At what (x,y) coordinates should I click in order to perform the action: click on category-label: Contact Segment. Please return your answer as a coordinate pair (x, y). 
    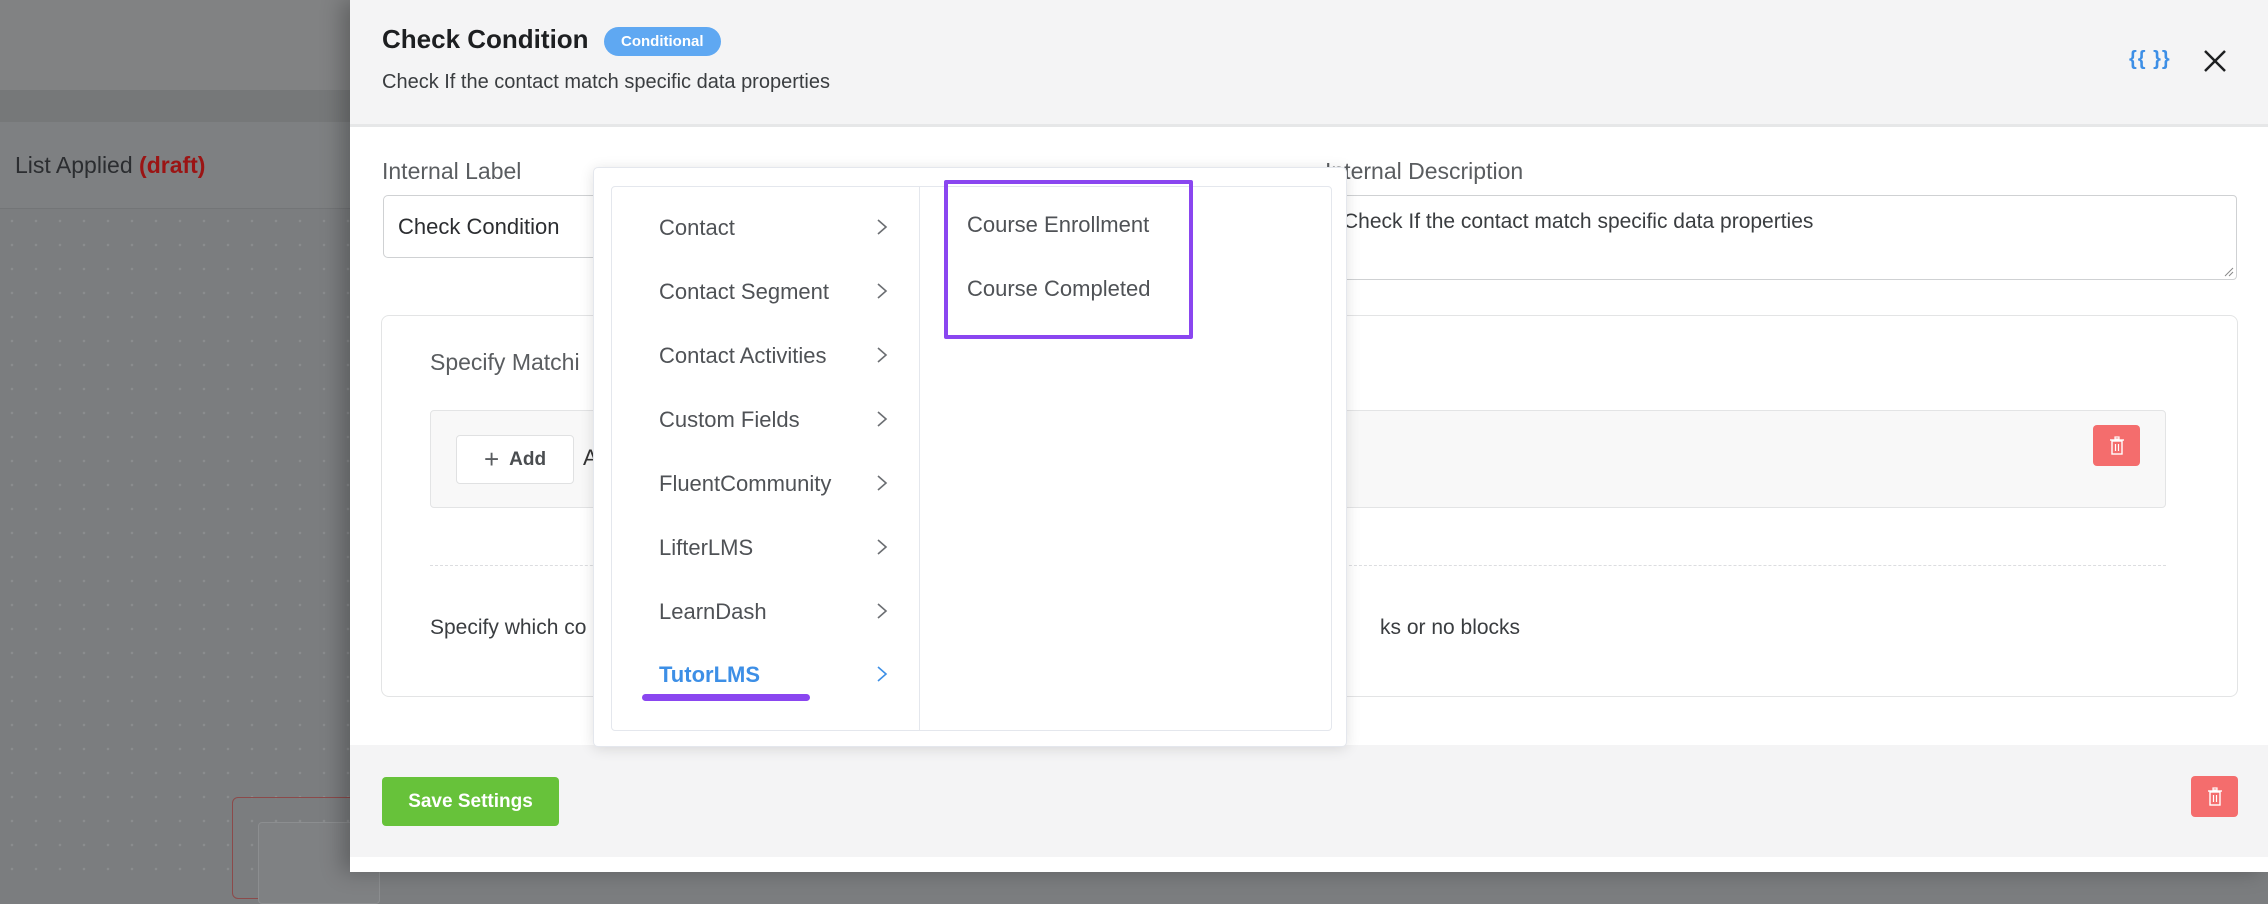
    Looking at the image, I should click on (744, 291).